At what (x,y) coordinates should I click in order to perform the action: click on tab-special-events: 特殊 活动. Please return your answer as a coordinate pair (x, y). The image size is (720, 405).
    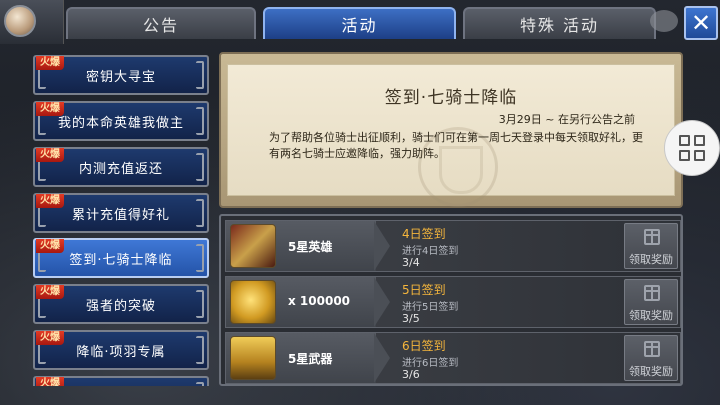
    Looking at the image, I should click on (559, 23).